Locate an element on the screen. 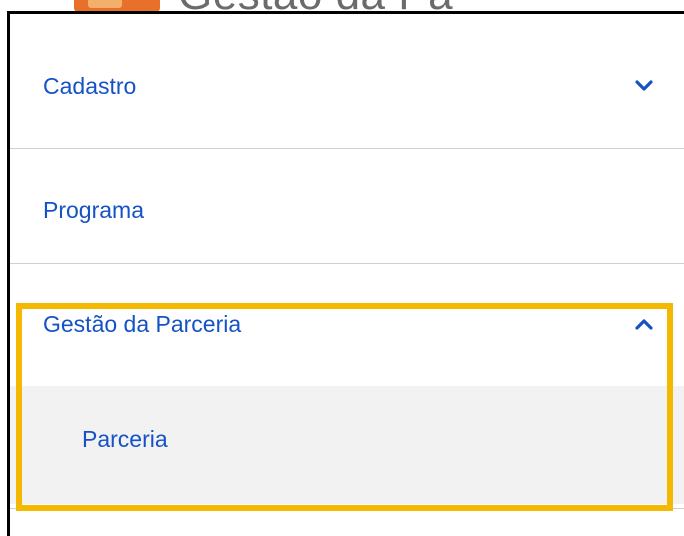 The image size is (684, 536). menu-item-label: Programa is located at coordinates (93, 209).